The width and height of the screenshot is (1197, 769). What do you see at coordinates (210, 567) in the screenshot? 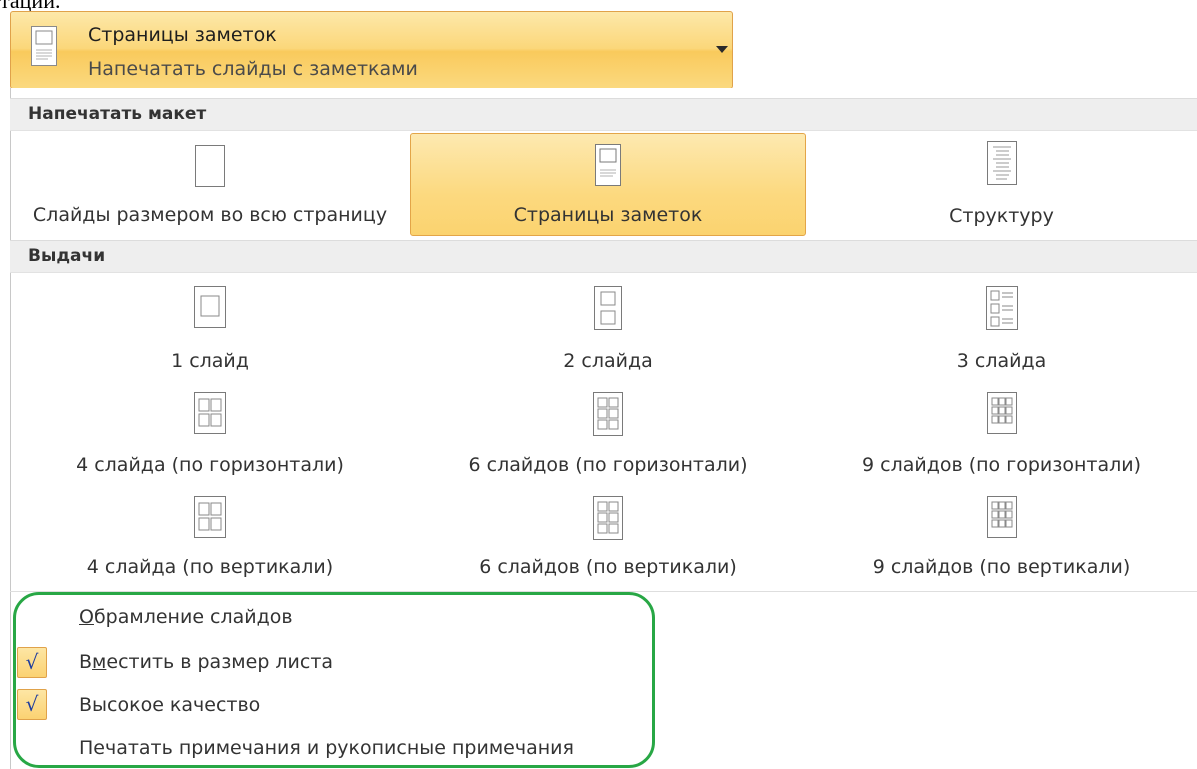
I see `handout-label: 4 слайда (по вертикали)` at bounding box center [210, 567].